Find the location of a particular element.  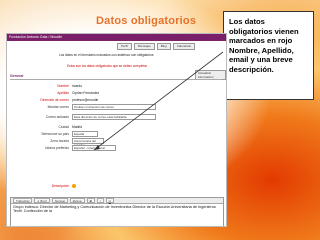

select-idioma: Español - Internacional is located at coordinates (94, 148).